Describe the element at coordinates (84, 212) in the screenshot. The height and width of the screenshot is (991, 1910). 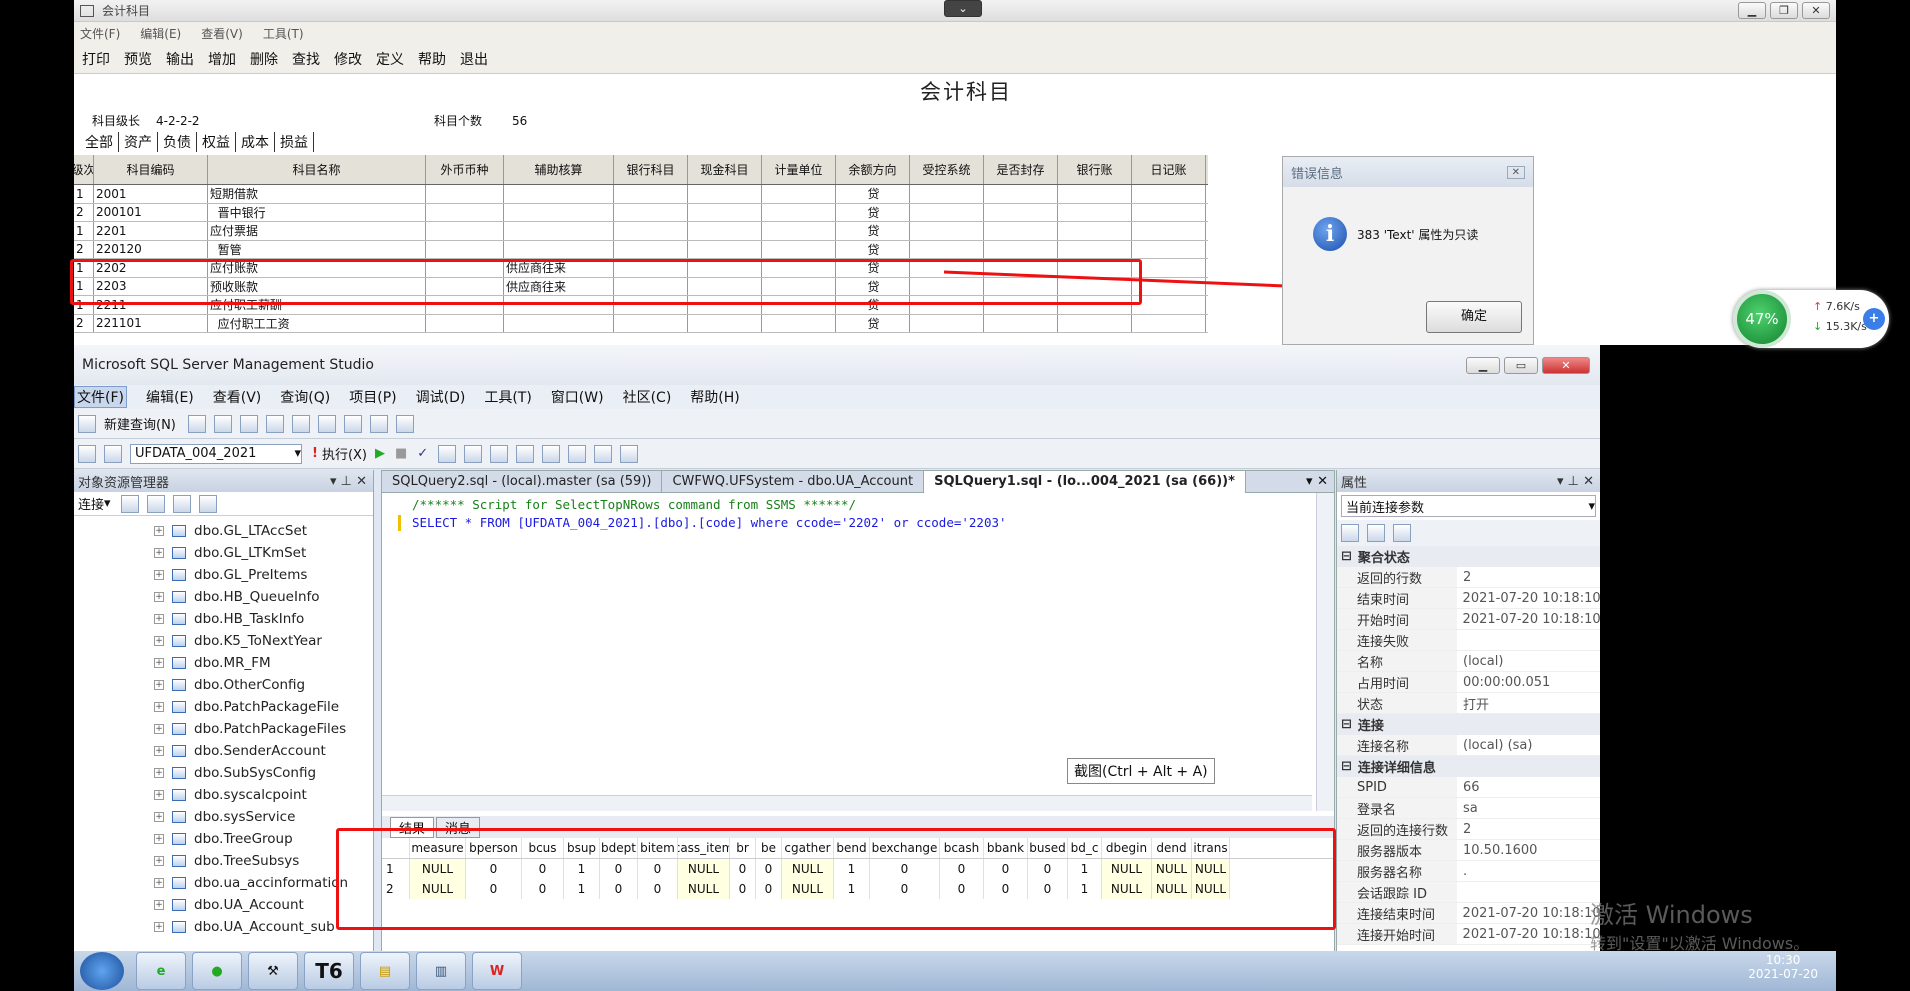
I see `grid-cell: 2` at that location.